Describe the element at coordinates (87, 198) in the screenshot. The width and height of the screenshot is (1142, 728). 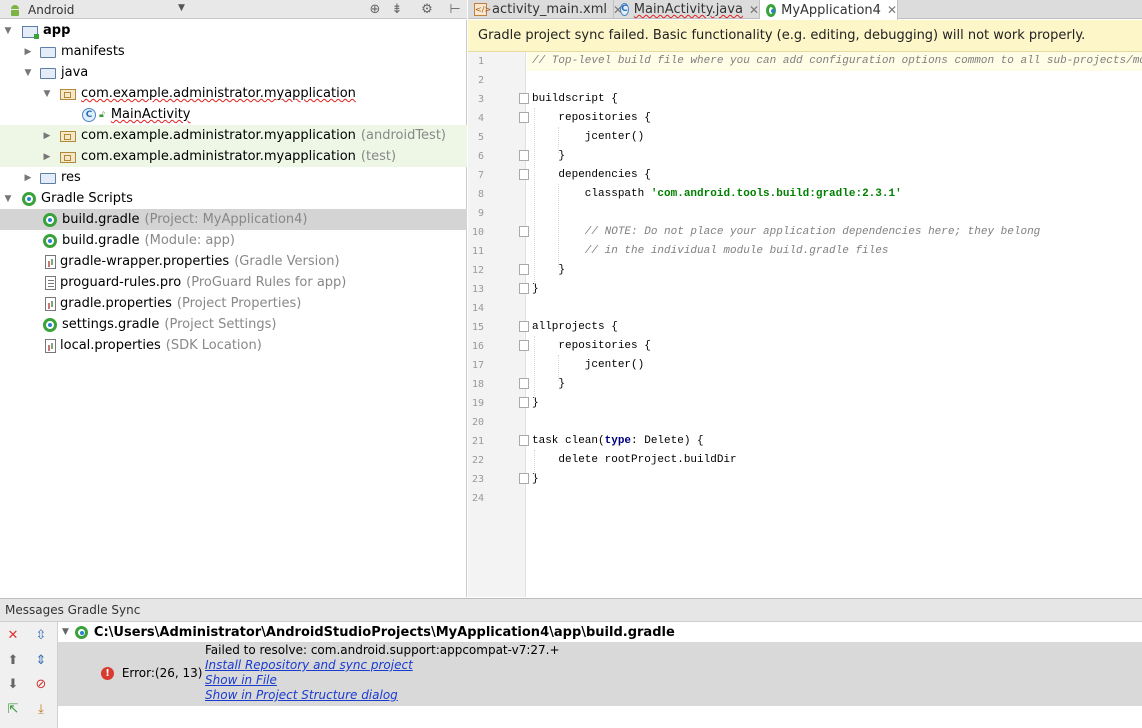
I see `tree-label: Gradle Scripts` at that location.